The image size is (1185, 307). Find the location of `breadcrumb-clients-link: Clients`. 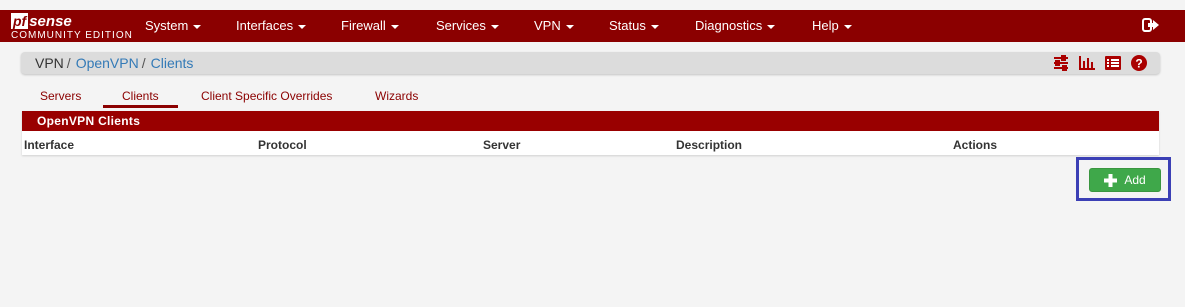

breadcrumb-clients-link: Clients is located at coordinates (172, 63).